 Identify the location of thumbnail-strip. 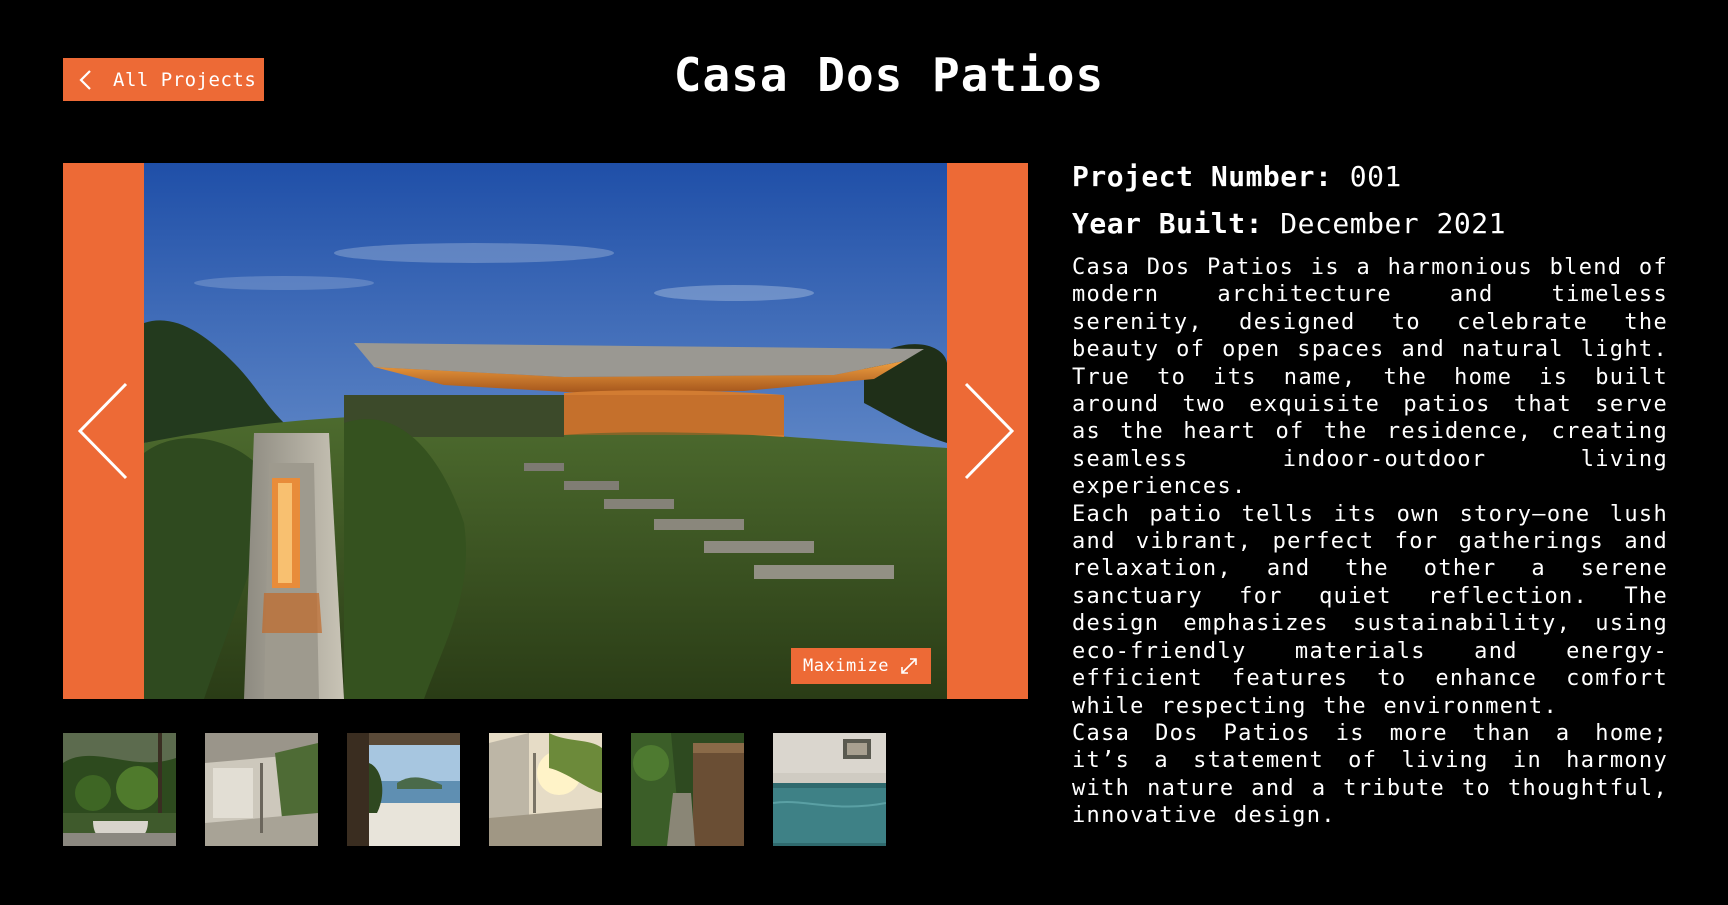
(474, 789).